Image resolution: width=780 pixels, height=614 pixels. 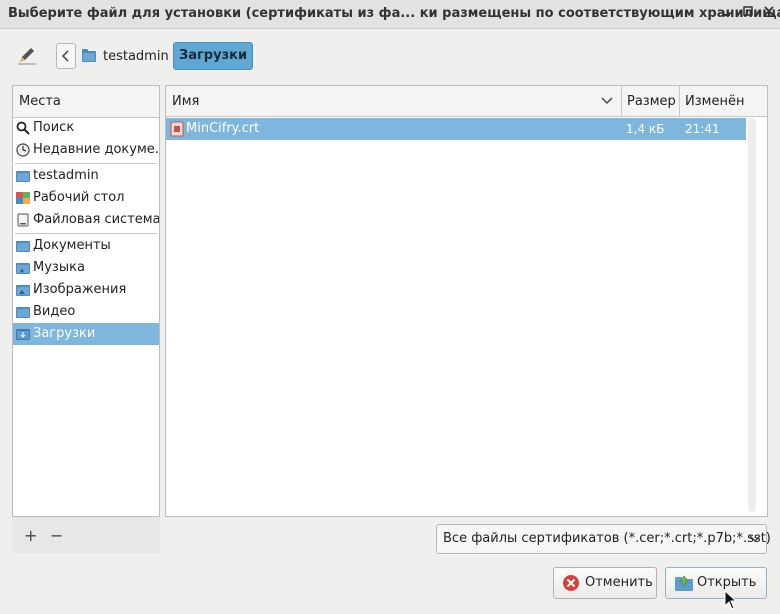 I want to click on vertical-scrollbar, so click(x=752, y=315).